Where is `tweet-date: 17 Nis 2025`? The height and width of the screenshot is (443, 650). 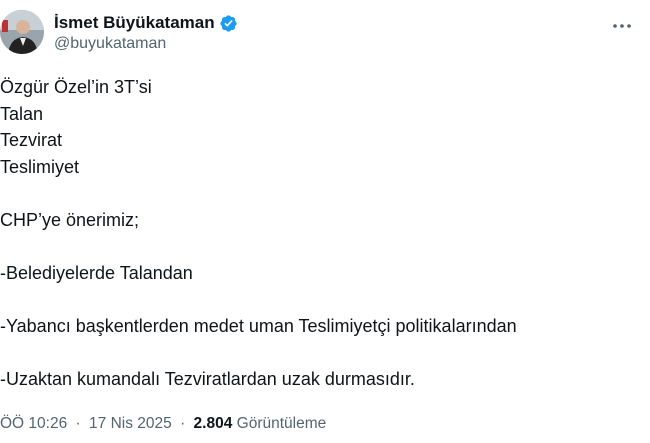
tweet-date: 17 Nis 2025 is located at coordinates (130, 423).